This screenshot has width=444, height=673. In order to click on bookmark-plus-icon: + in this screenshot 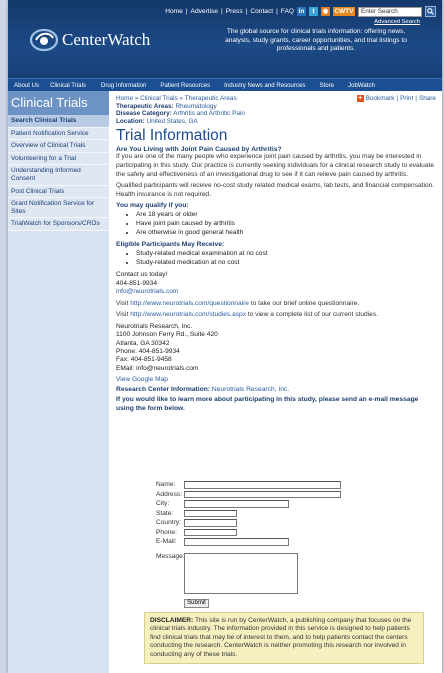, I will do `click(360, 98)`.